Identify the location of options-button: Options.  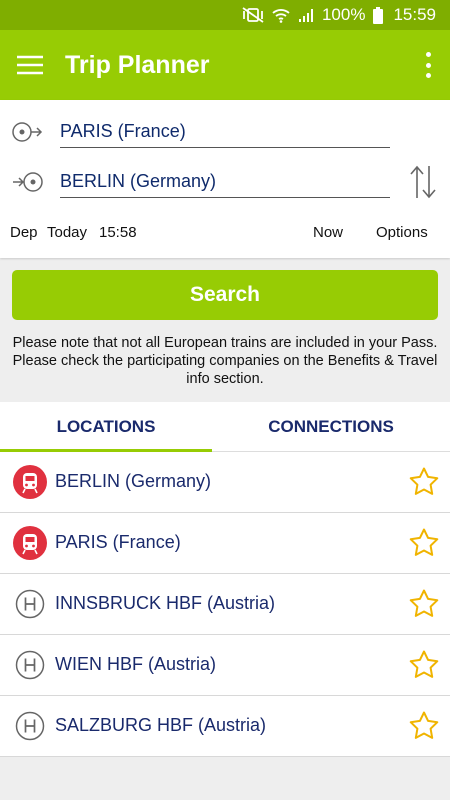
(402, 232).